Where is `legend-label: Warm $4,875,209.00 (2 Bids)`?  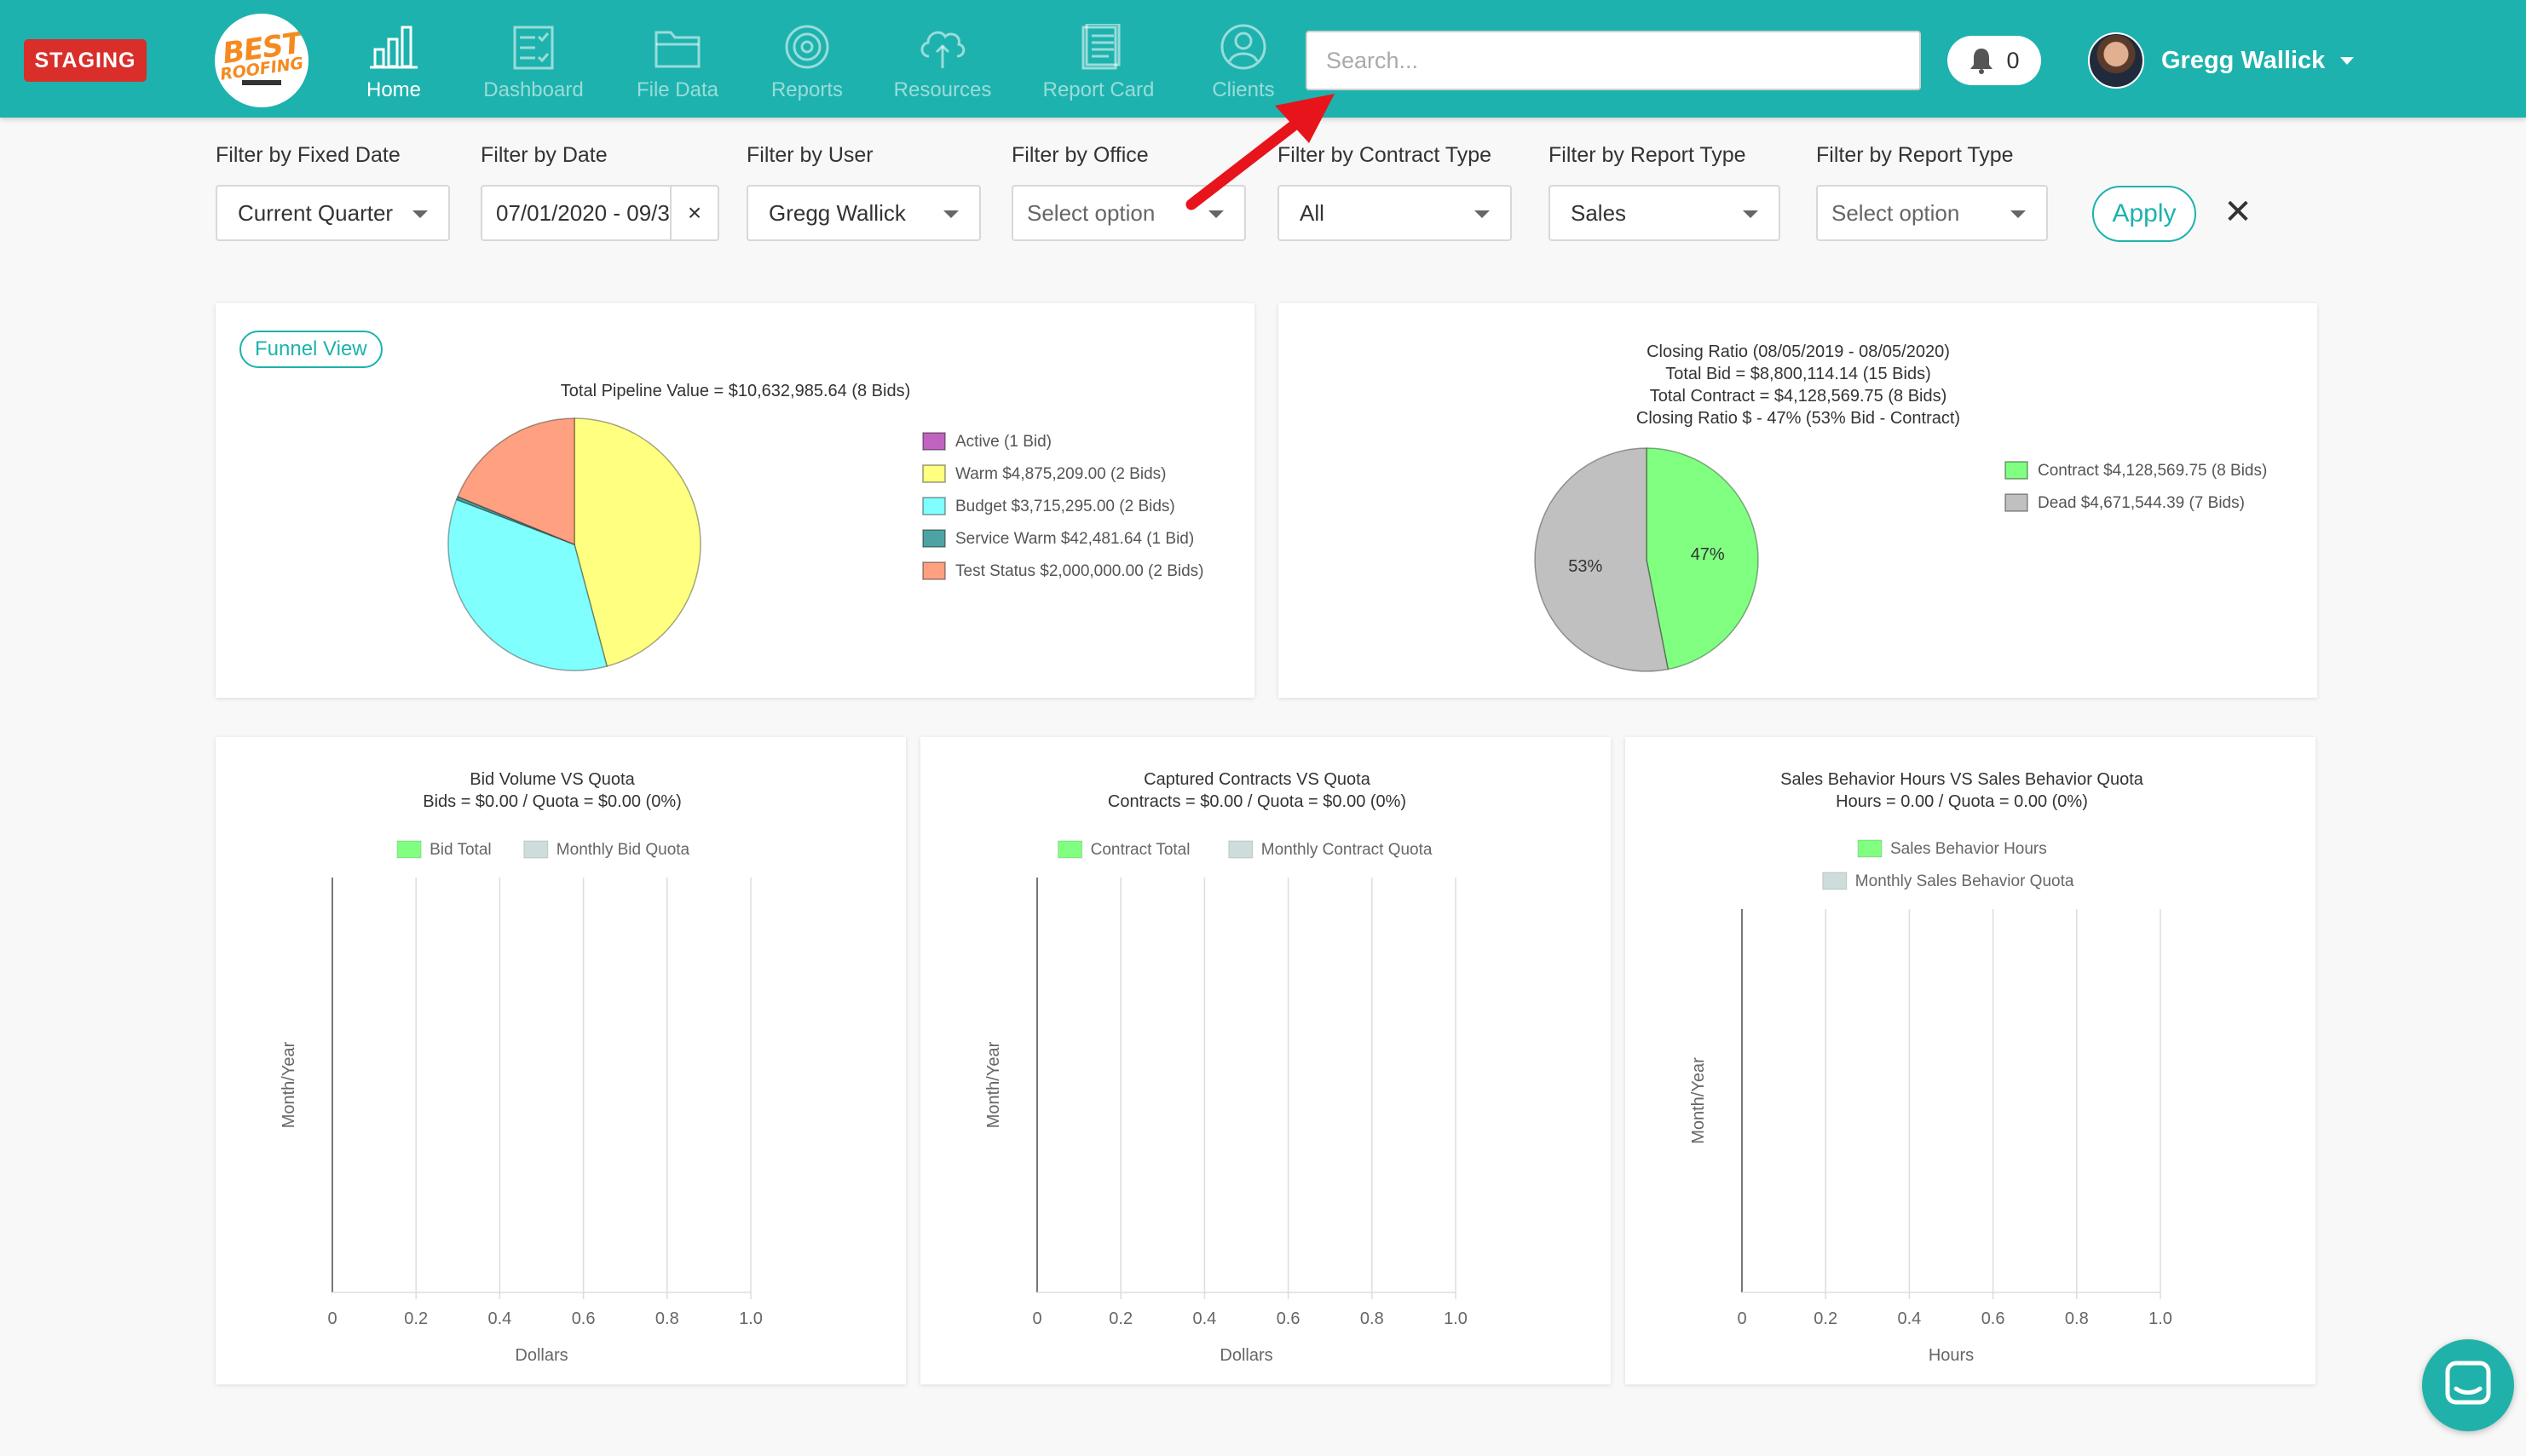 legend-label: Warm $4,875,209.00 (2 Bids) is located at coordinates (1060, 474).